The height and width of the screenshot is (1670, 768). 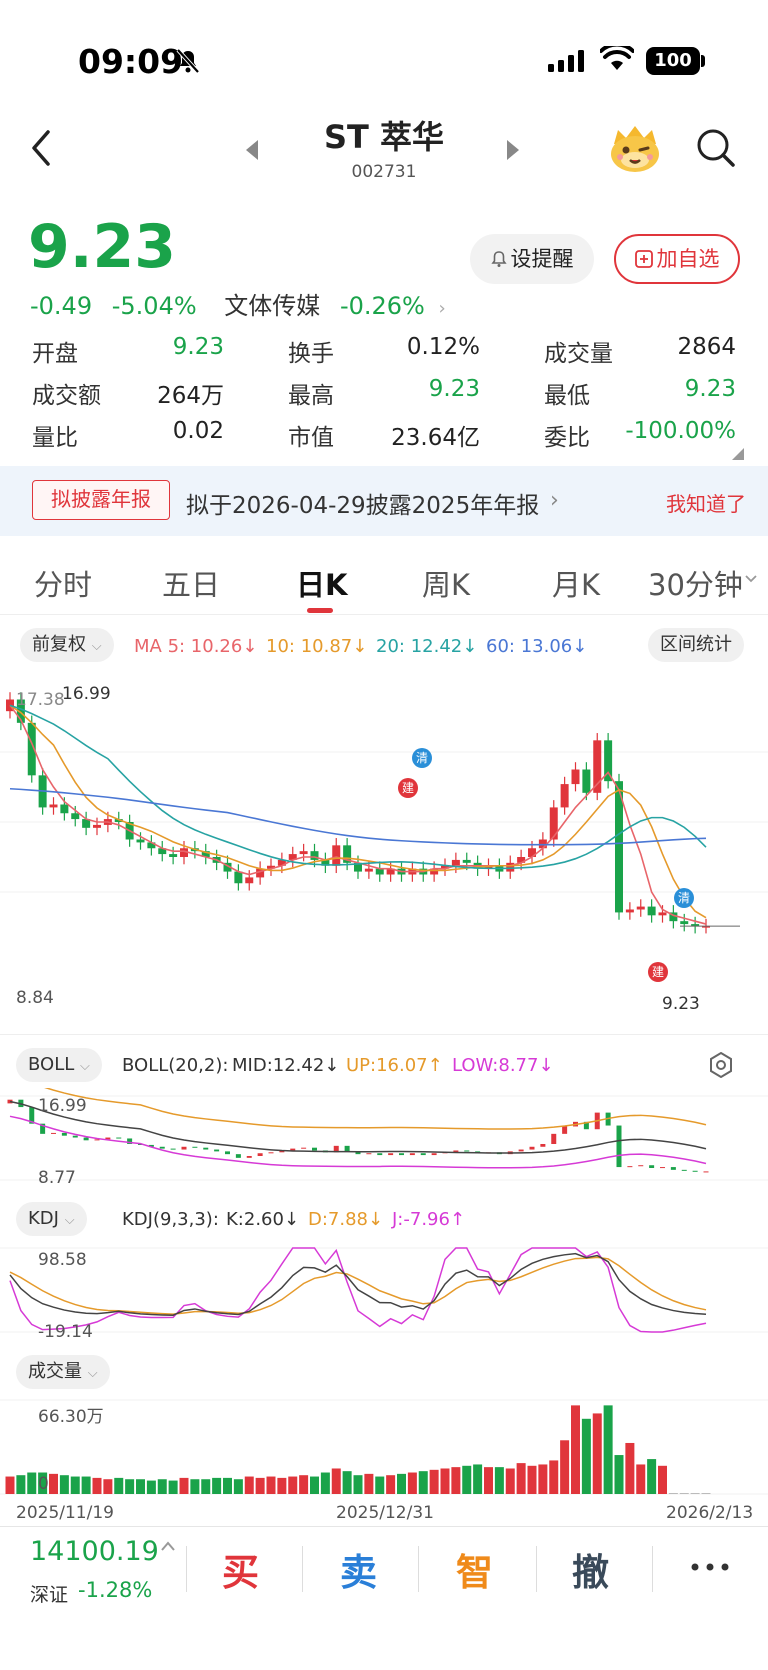 What do you see at coordinates (188, 61) in the screenshot?
I see `bell-muted-icon` at bounding box center [188, 61].